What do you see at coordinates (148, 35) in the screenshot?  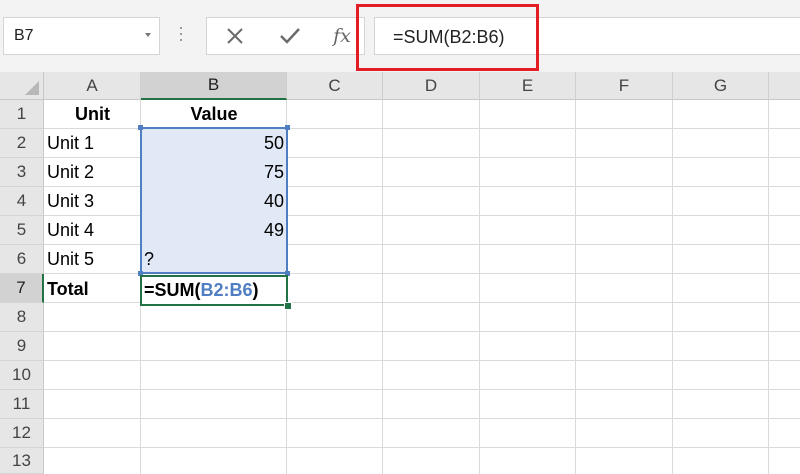 I see `chevron-down-icon` at bounding box center [148, 35].